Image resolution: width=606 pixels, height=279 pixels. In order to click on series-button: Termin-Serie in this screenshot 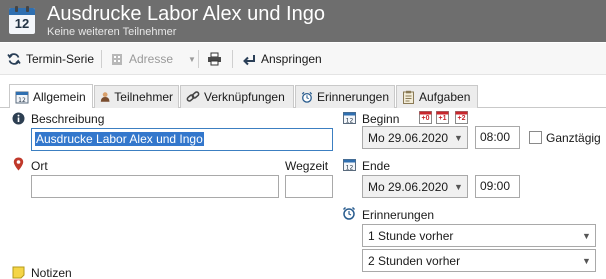, I will do `click(50, 59)`.